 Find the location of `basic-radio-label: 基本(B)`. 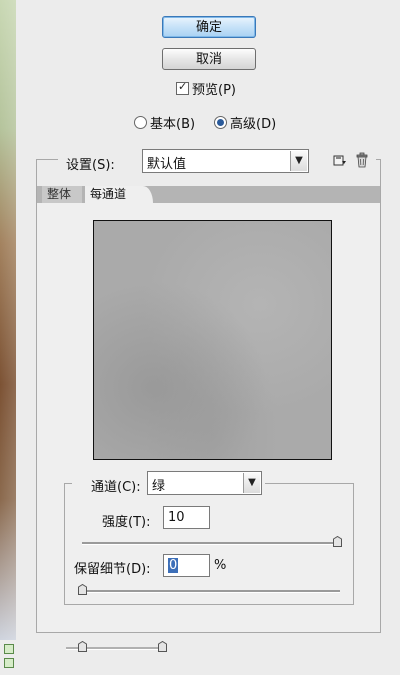

basic-radio-label: 基本(B) is located at coordinates (173, 124).